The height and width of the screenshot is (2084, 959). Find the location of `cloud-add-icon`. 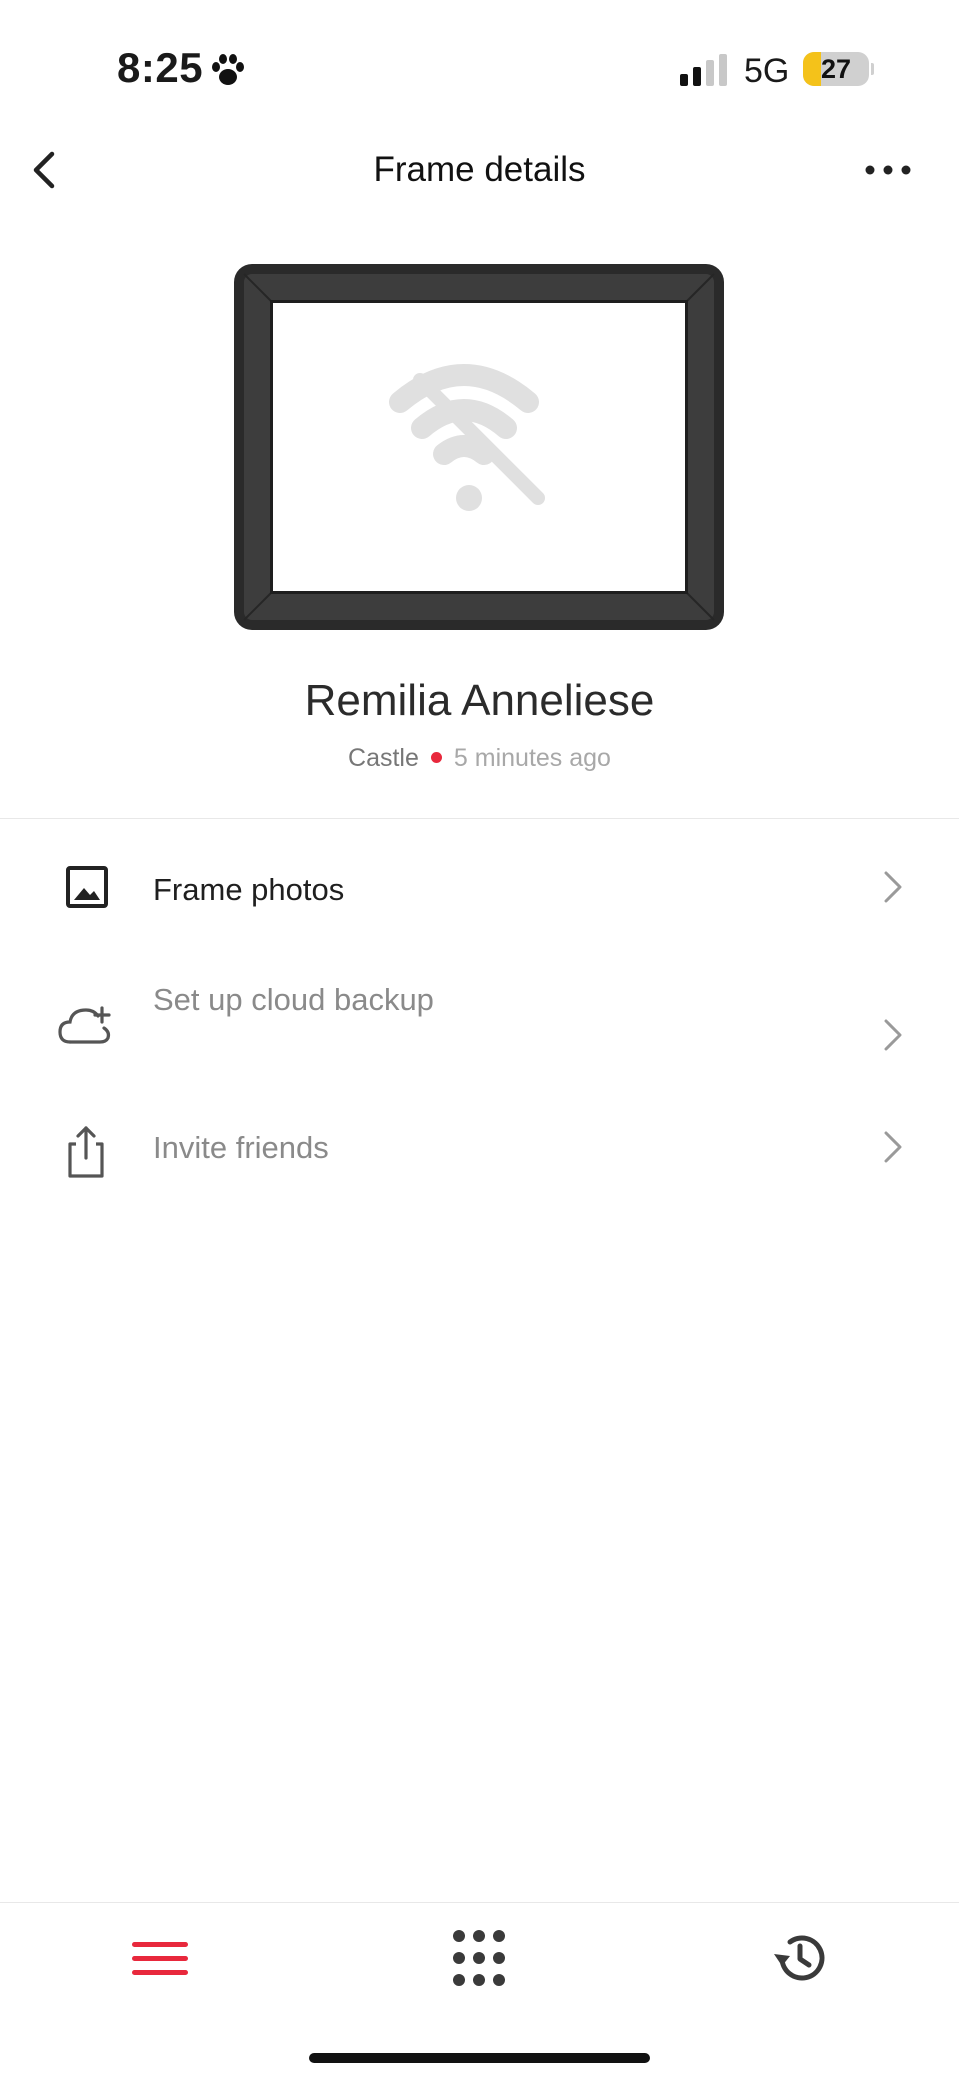

cloud-add-icon is located at coordinates (84, 1025).